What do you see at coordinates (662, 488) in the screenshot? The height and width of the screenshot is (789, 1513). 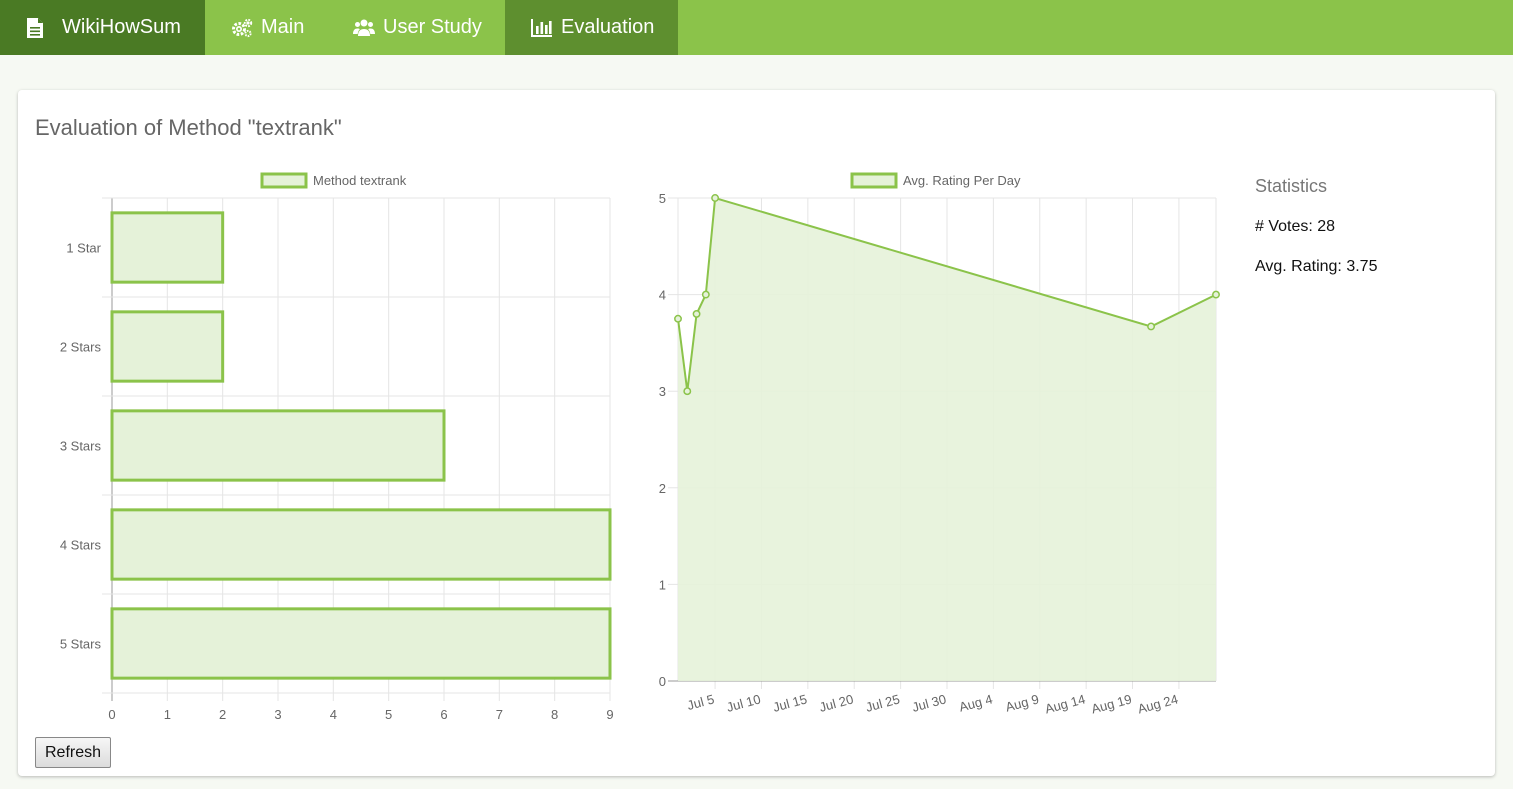 I see `y-tick-label: 2` at bounding box center [662, 488].